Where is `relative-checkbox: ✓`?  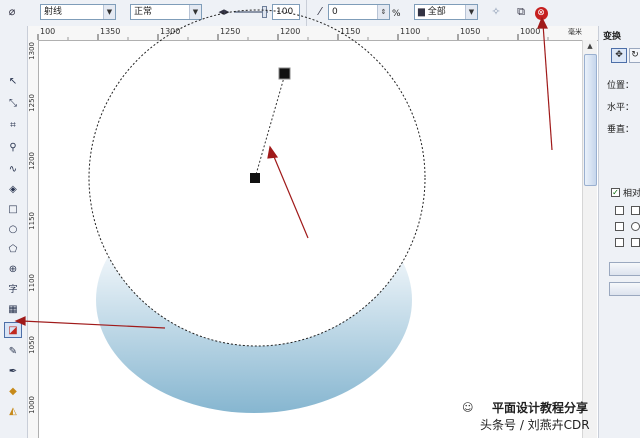 relative-checkbox: ✓ is located at coordinates (615, 192).